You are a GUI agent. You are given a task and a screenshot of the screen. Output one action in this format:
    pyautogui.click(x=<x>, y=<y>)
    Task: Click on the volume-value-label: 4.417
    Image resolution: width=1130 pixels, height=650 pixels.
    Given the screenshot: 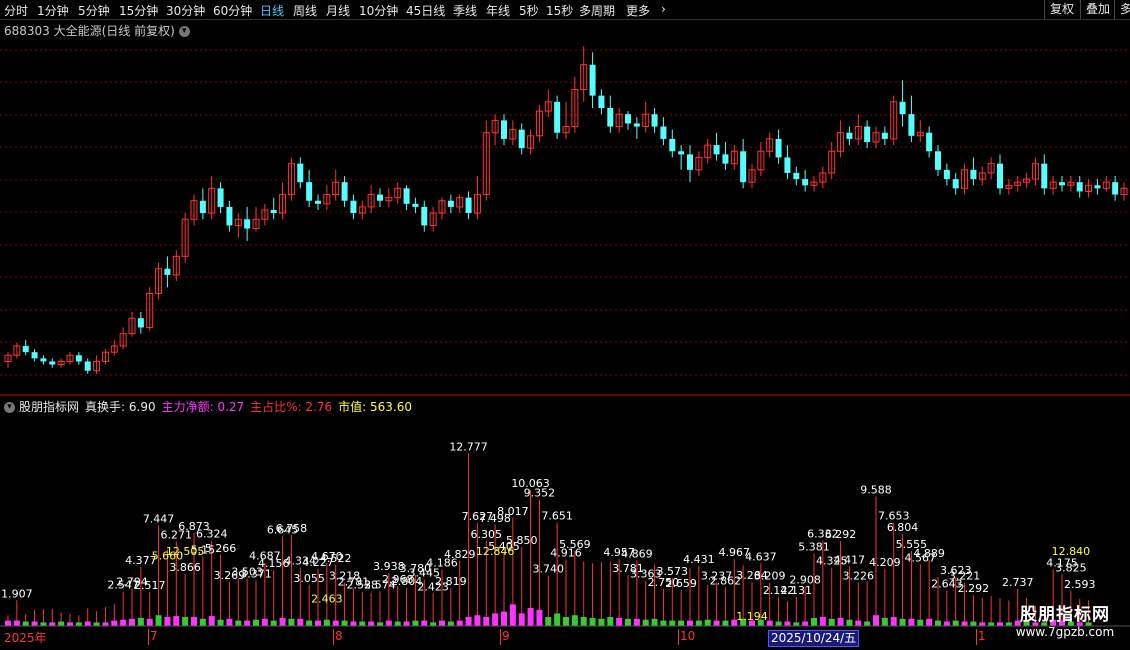 What is the action you would take?
    pyautogui.click(x=850, y=559)
    